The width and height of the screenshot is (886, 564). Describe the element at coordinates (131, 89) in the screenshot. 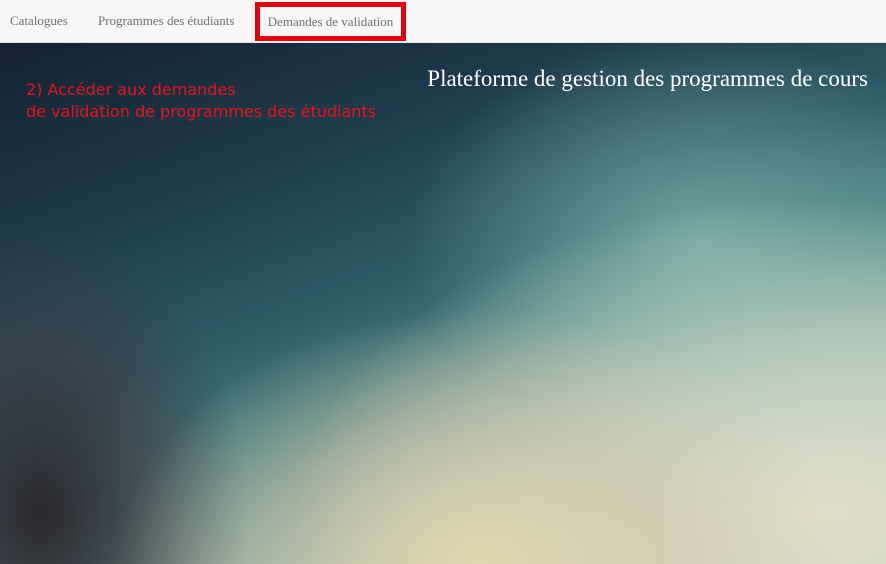

I see `annotation-line-1: 2) Accéder aux demandes` at that location.